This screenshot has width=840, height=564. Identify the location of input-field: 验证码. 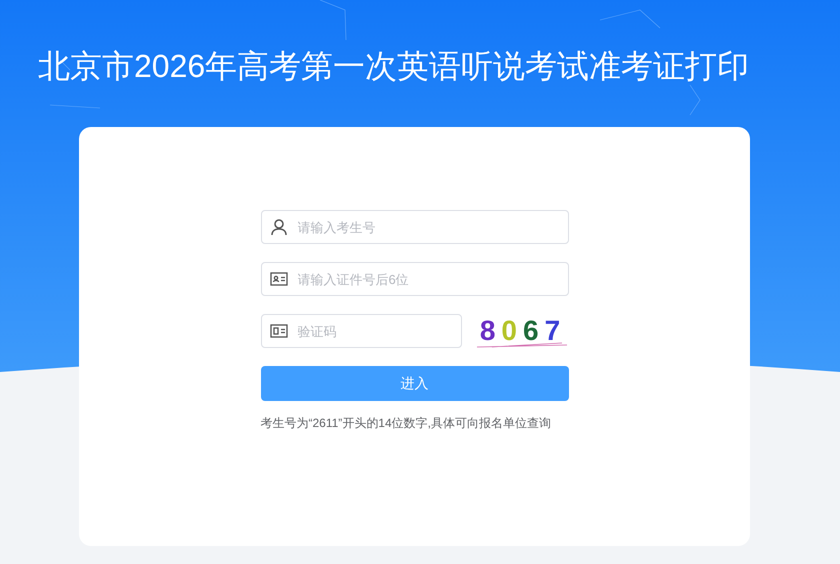
(361, 331).